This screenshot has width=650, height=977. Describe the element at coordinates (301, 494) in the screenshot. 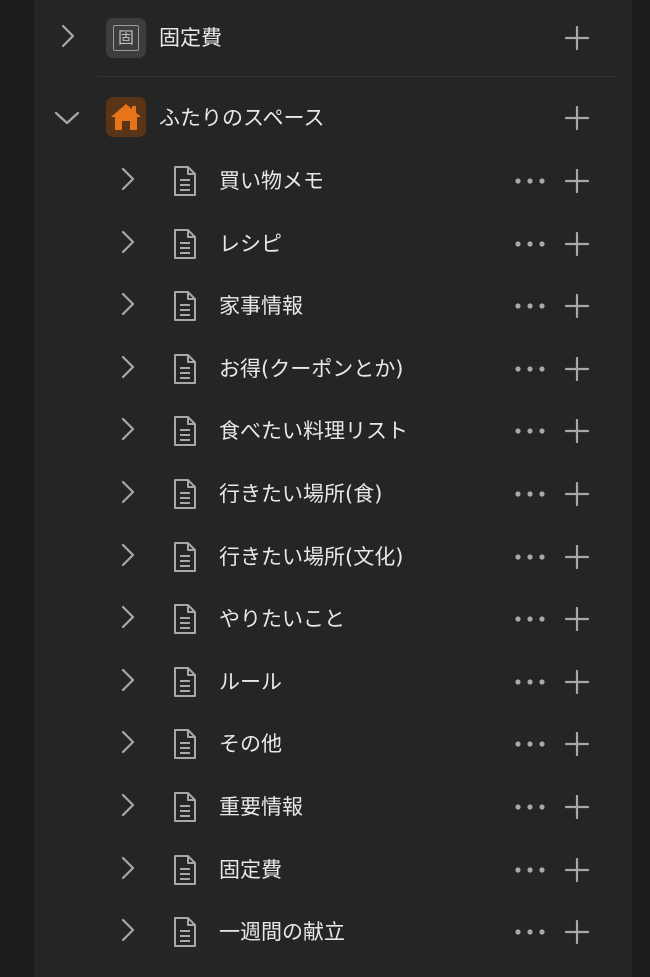

I see `page-label: 行きたい場所(食)` at that location.